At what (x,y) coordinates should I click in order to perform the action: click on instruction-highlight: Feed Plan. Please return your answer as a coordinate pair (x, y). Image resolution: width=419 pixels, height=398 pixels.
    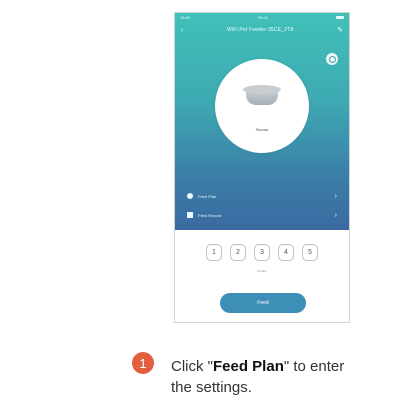
    Looking at the image, I should click on (248, 366).